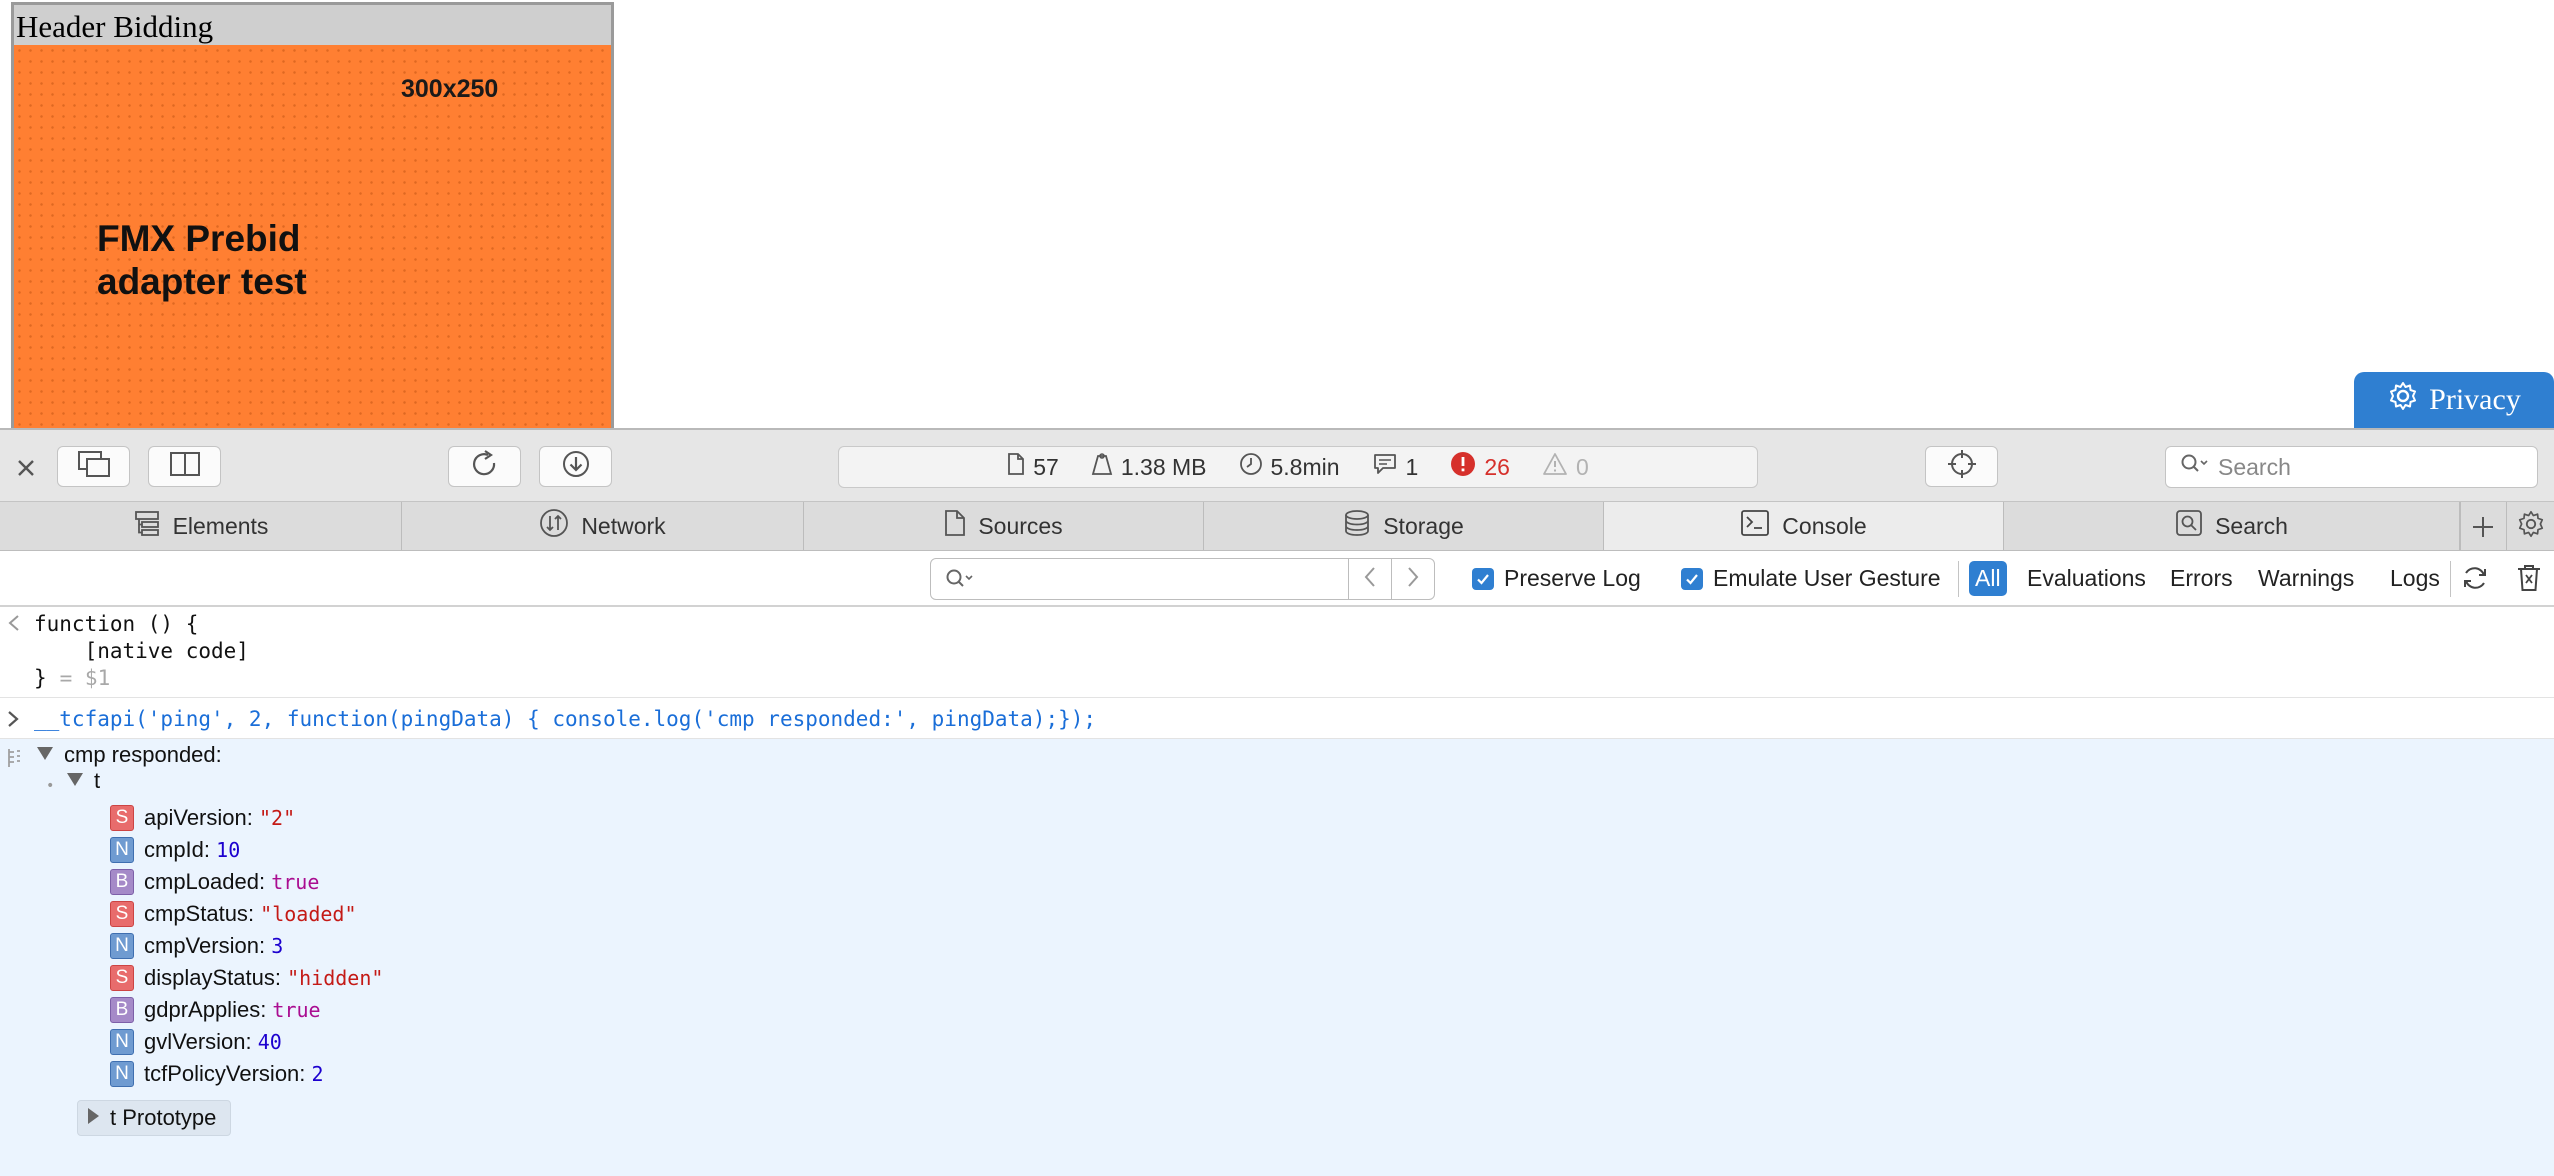  Describe the element at coordinates (147, 526) in the screenshot. I see `elements-icon` at that location.